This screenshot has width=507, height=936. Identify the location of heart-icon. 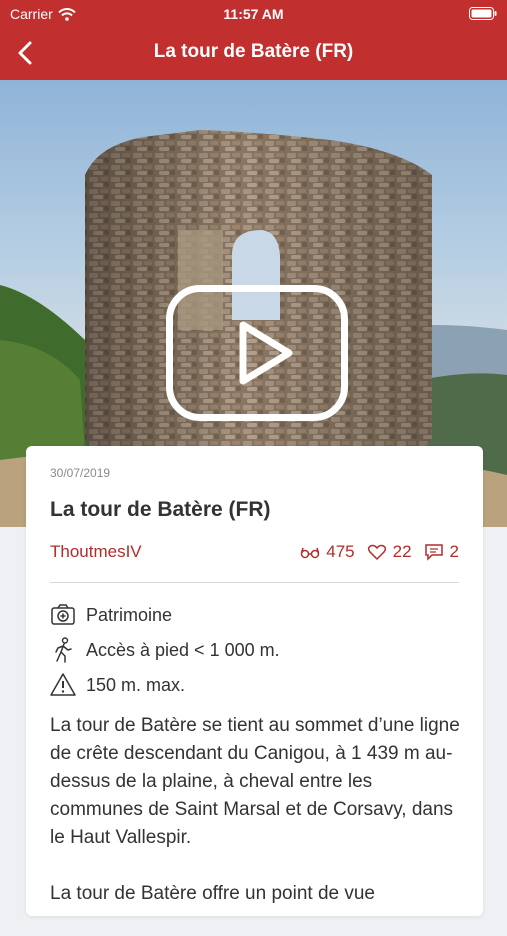
(377, 552).